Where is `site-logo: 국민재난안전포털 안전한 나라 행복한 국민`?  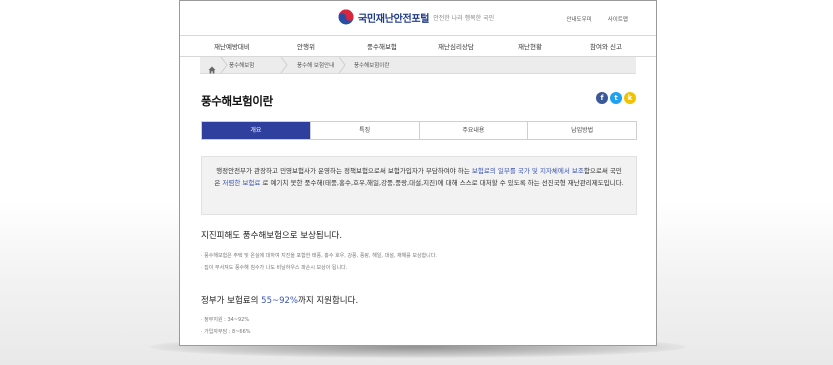 site-logo: 국민재난안전포털 안전한 나라 행복한 국민 is located at coordinates (416, 17).